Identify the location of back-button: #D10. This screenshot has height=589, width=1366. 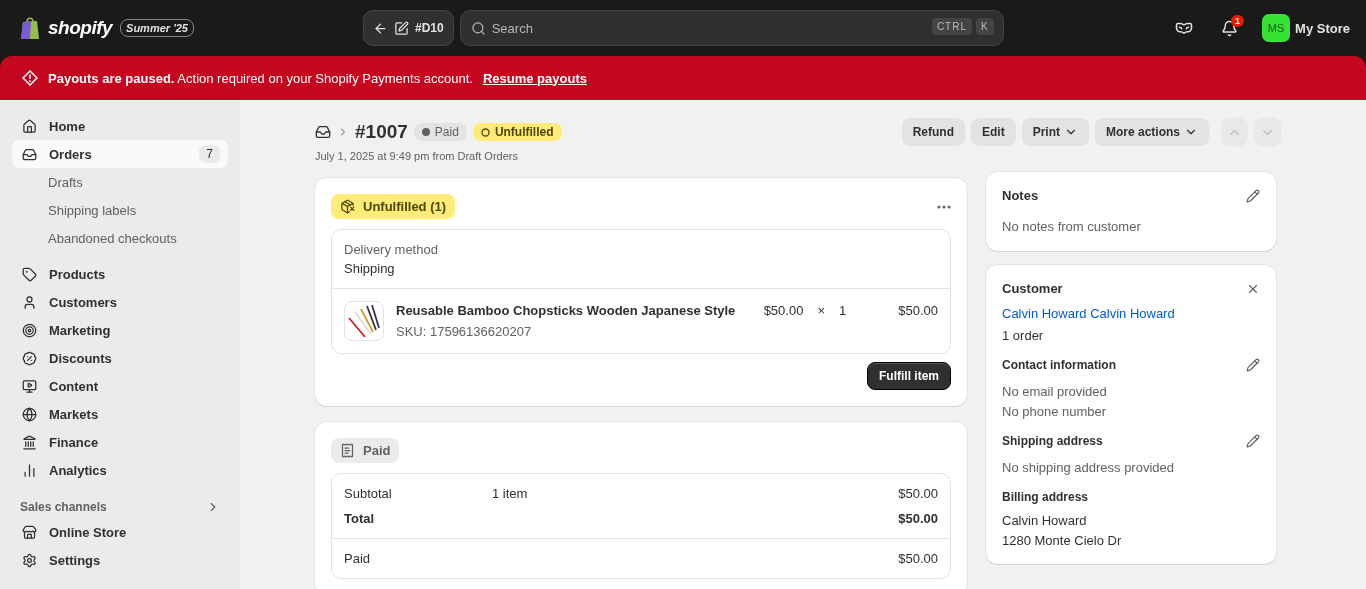
(408, 28).